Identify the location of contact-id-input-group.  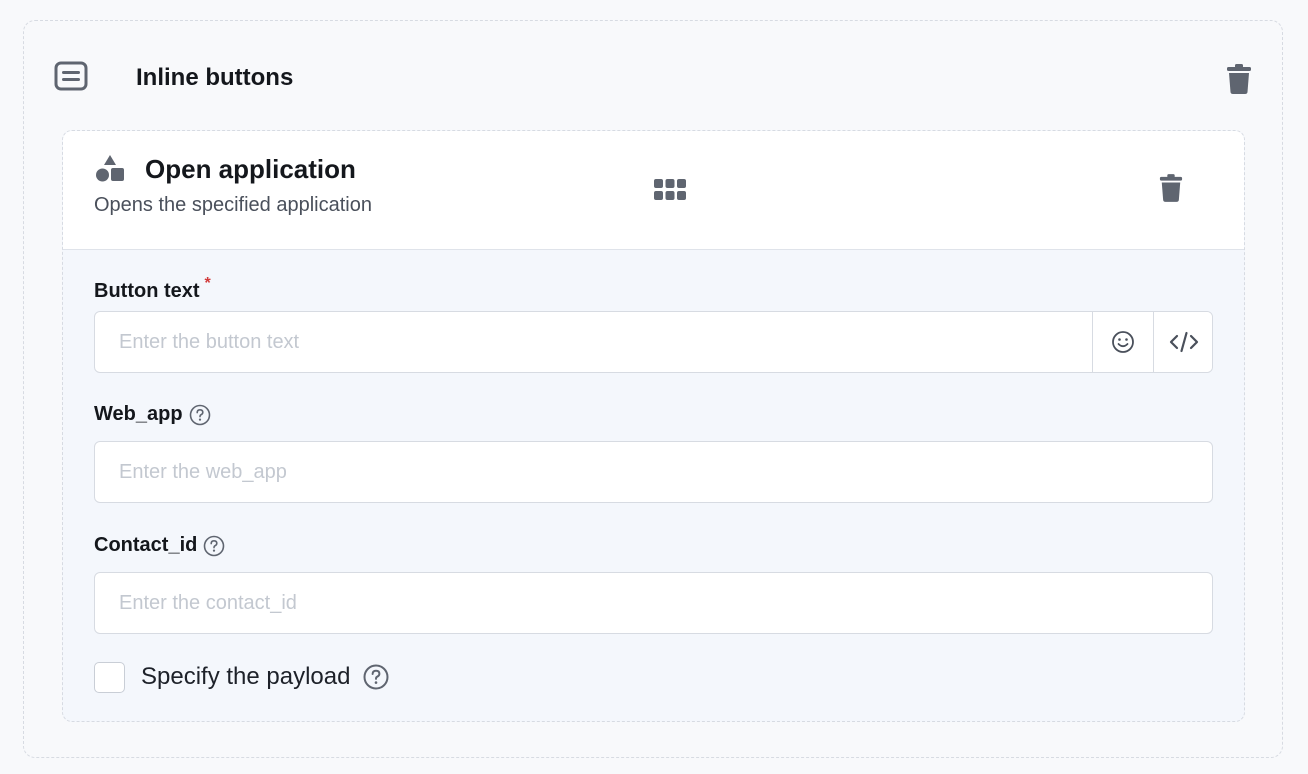
(653, 603).